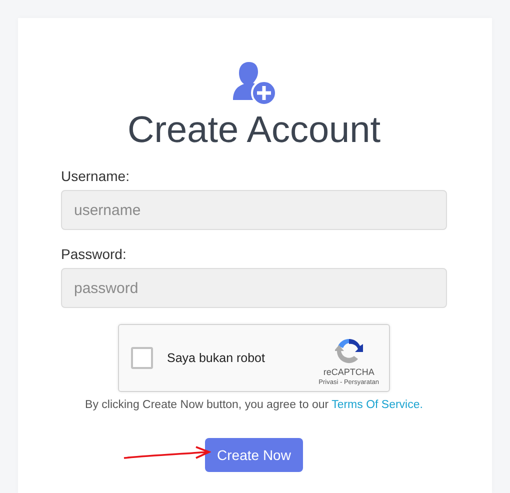  I want to click on input-field: password, so click(254, 288).